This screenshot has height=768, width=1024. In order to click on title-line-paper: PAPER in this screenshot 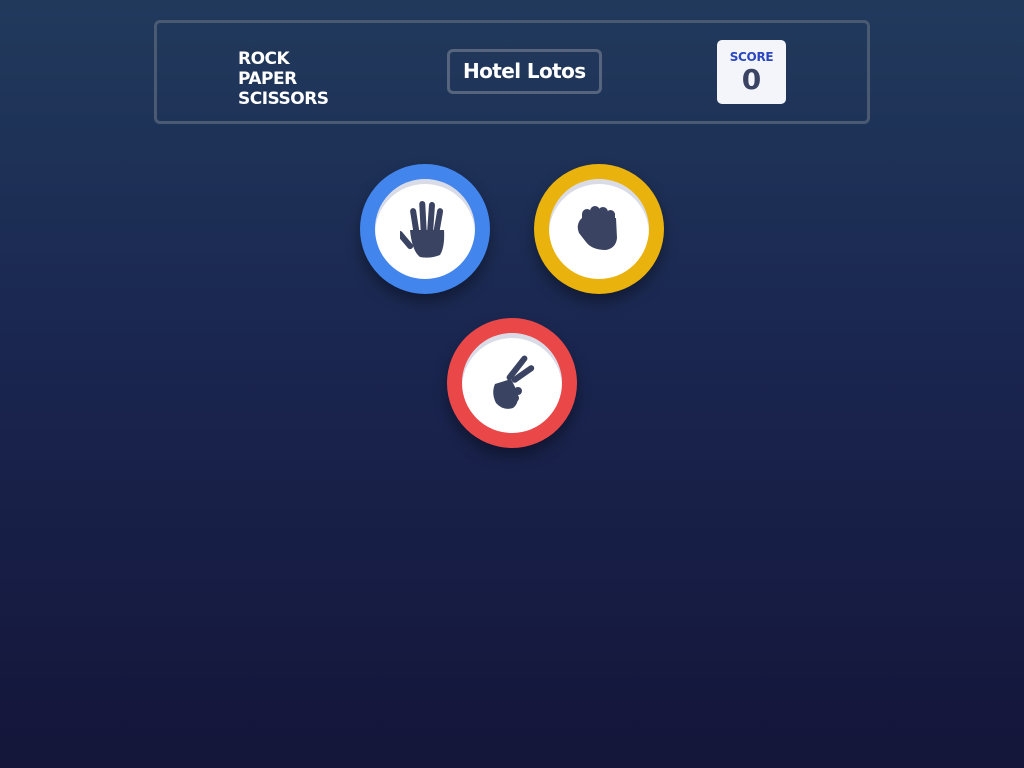, I will do `click(267, 79)`.